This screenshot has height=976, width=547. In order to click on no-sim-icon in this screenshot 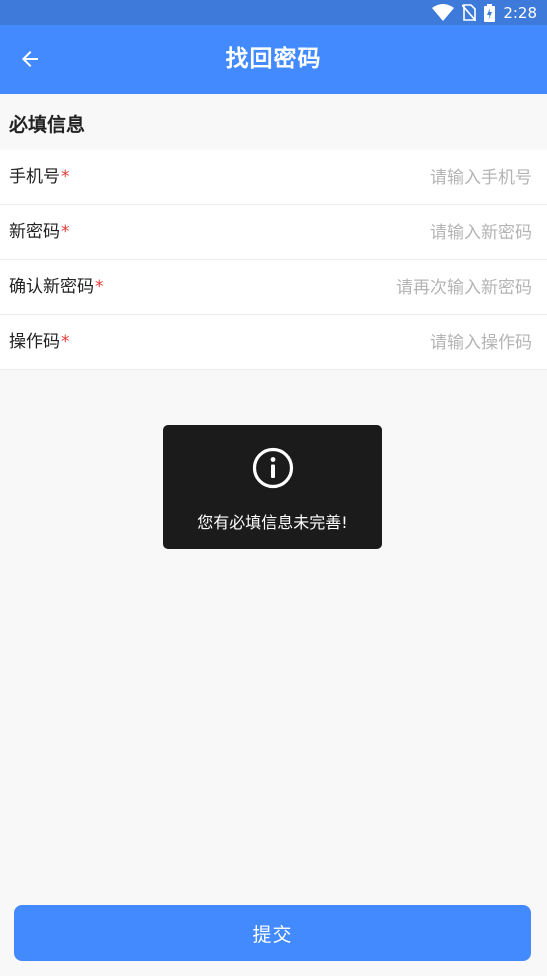, I will do `click(469, 12)`.